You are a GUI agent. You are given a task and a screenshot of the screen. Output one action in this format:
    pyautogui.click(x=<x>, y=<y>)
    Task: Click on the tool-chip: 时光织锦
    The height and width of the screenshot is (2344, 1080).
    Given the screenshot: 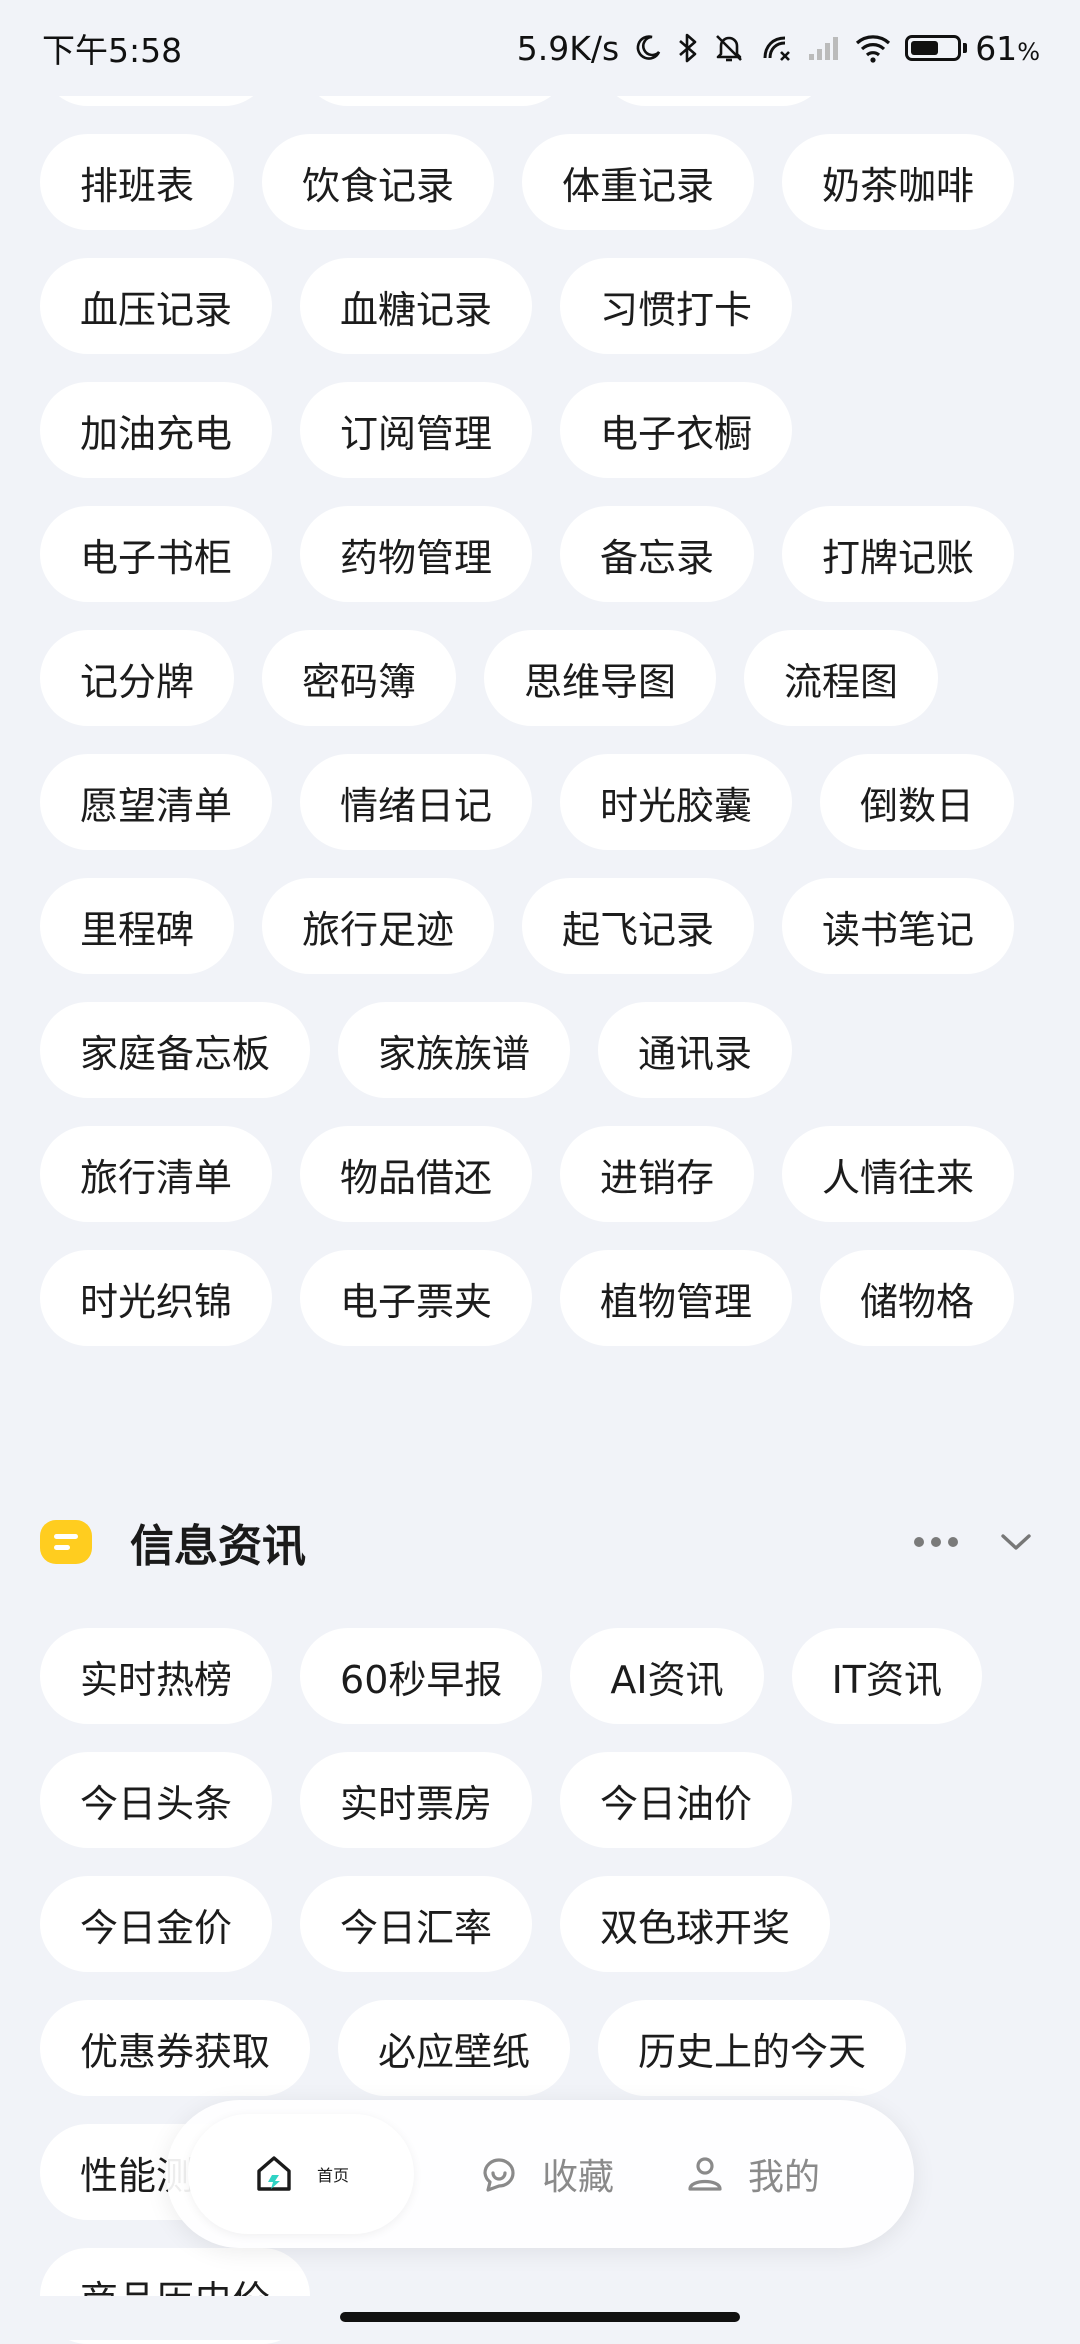 What is the action you would take?
    pyautogui.click(x=156, y=1298)
    